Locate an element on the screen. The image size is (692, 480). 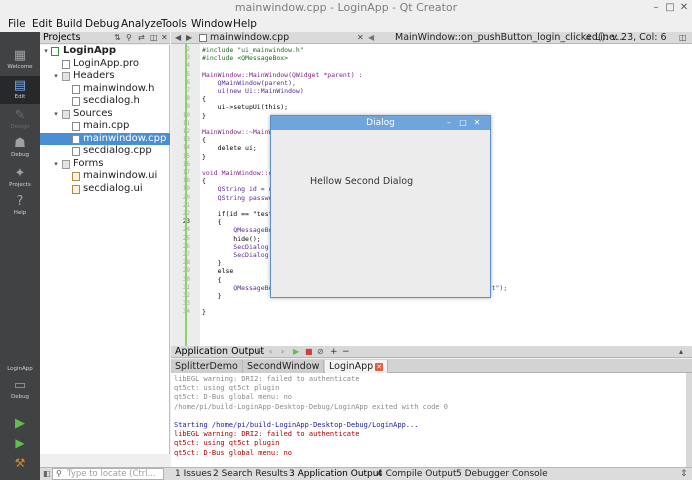
tab-label: LoginApp is located at coordinates (351, 366).